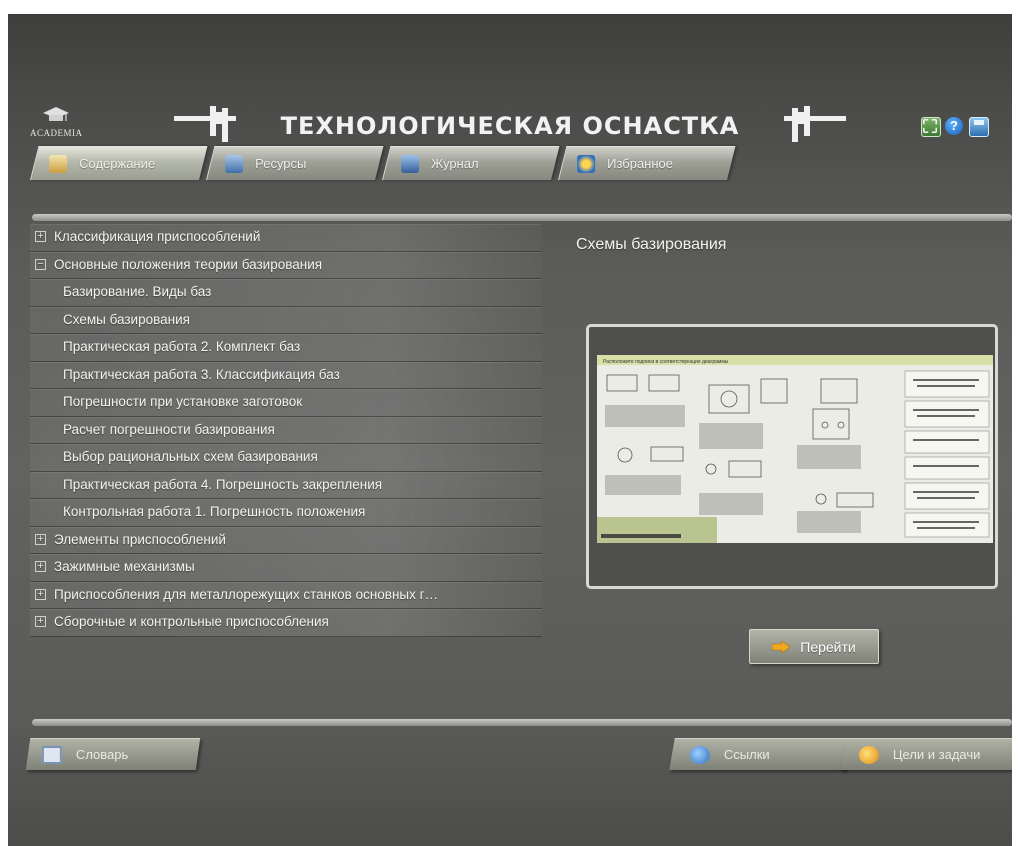 The height and width of the screenshot is (846, 1020). What do you see at coordinates (191, 621) in the screenshot?
I see `tree-item-label: Сборочные и контрольные приспособления` at bounding box center [191, 621].